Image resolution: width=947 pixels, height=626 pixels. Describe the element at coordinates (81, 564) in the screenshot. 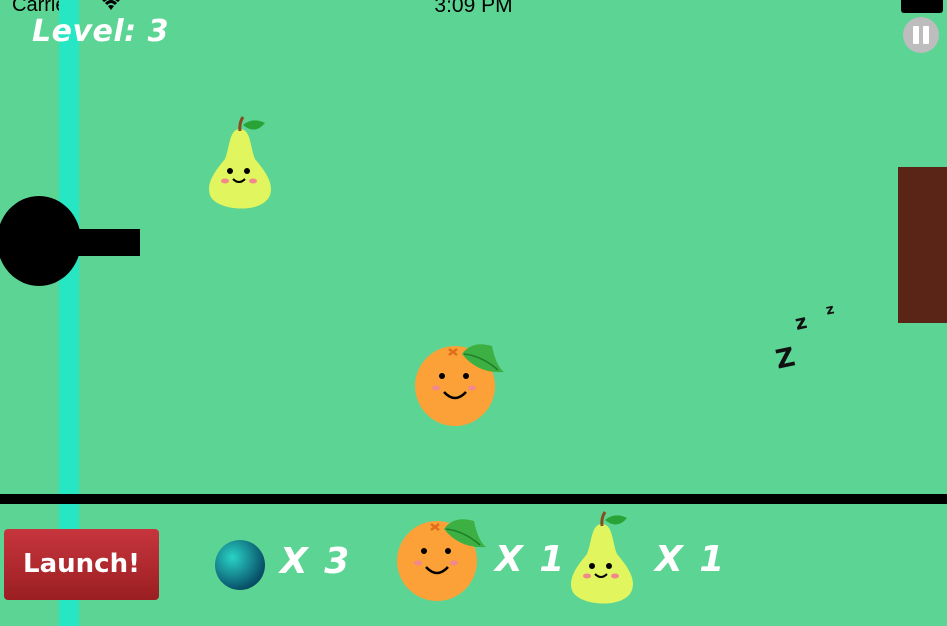

I see `launch-button: Launch!` at that location.